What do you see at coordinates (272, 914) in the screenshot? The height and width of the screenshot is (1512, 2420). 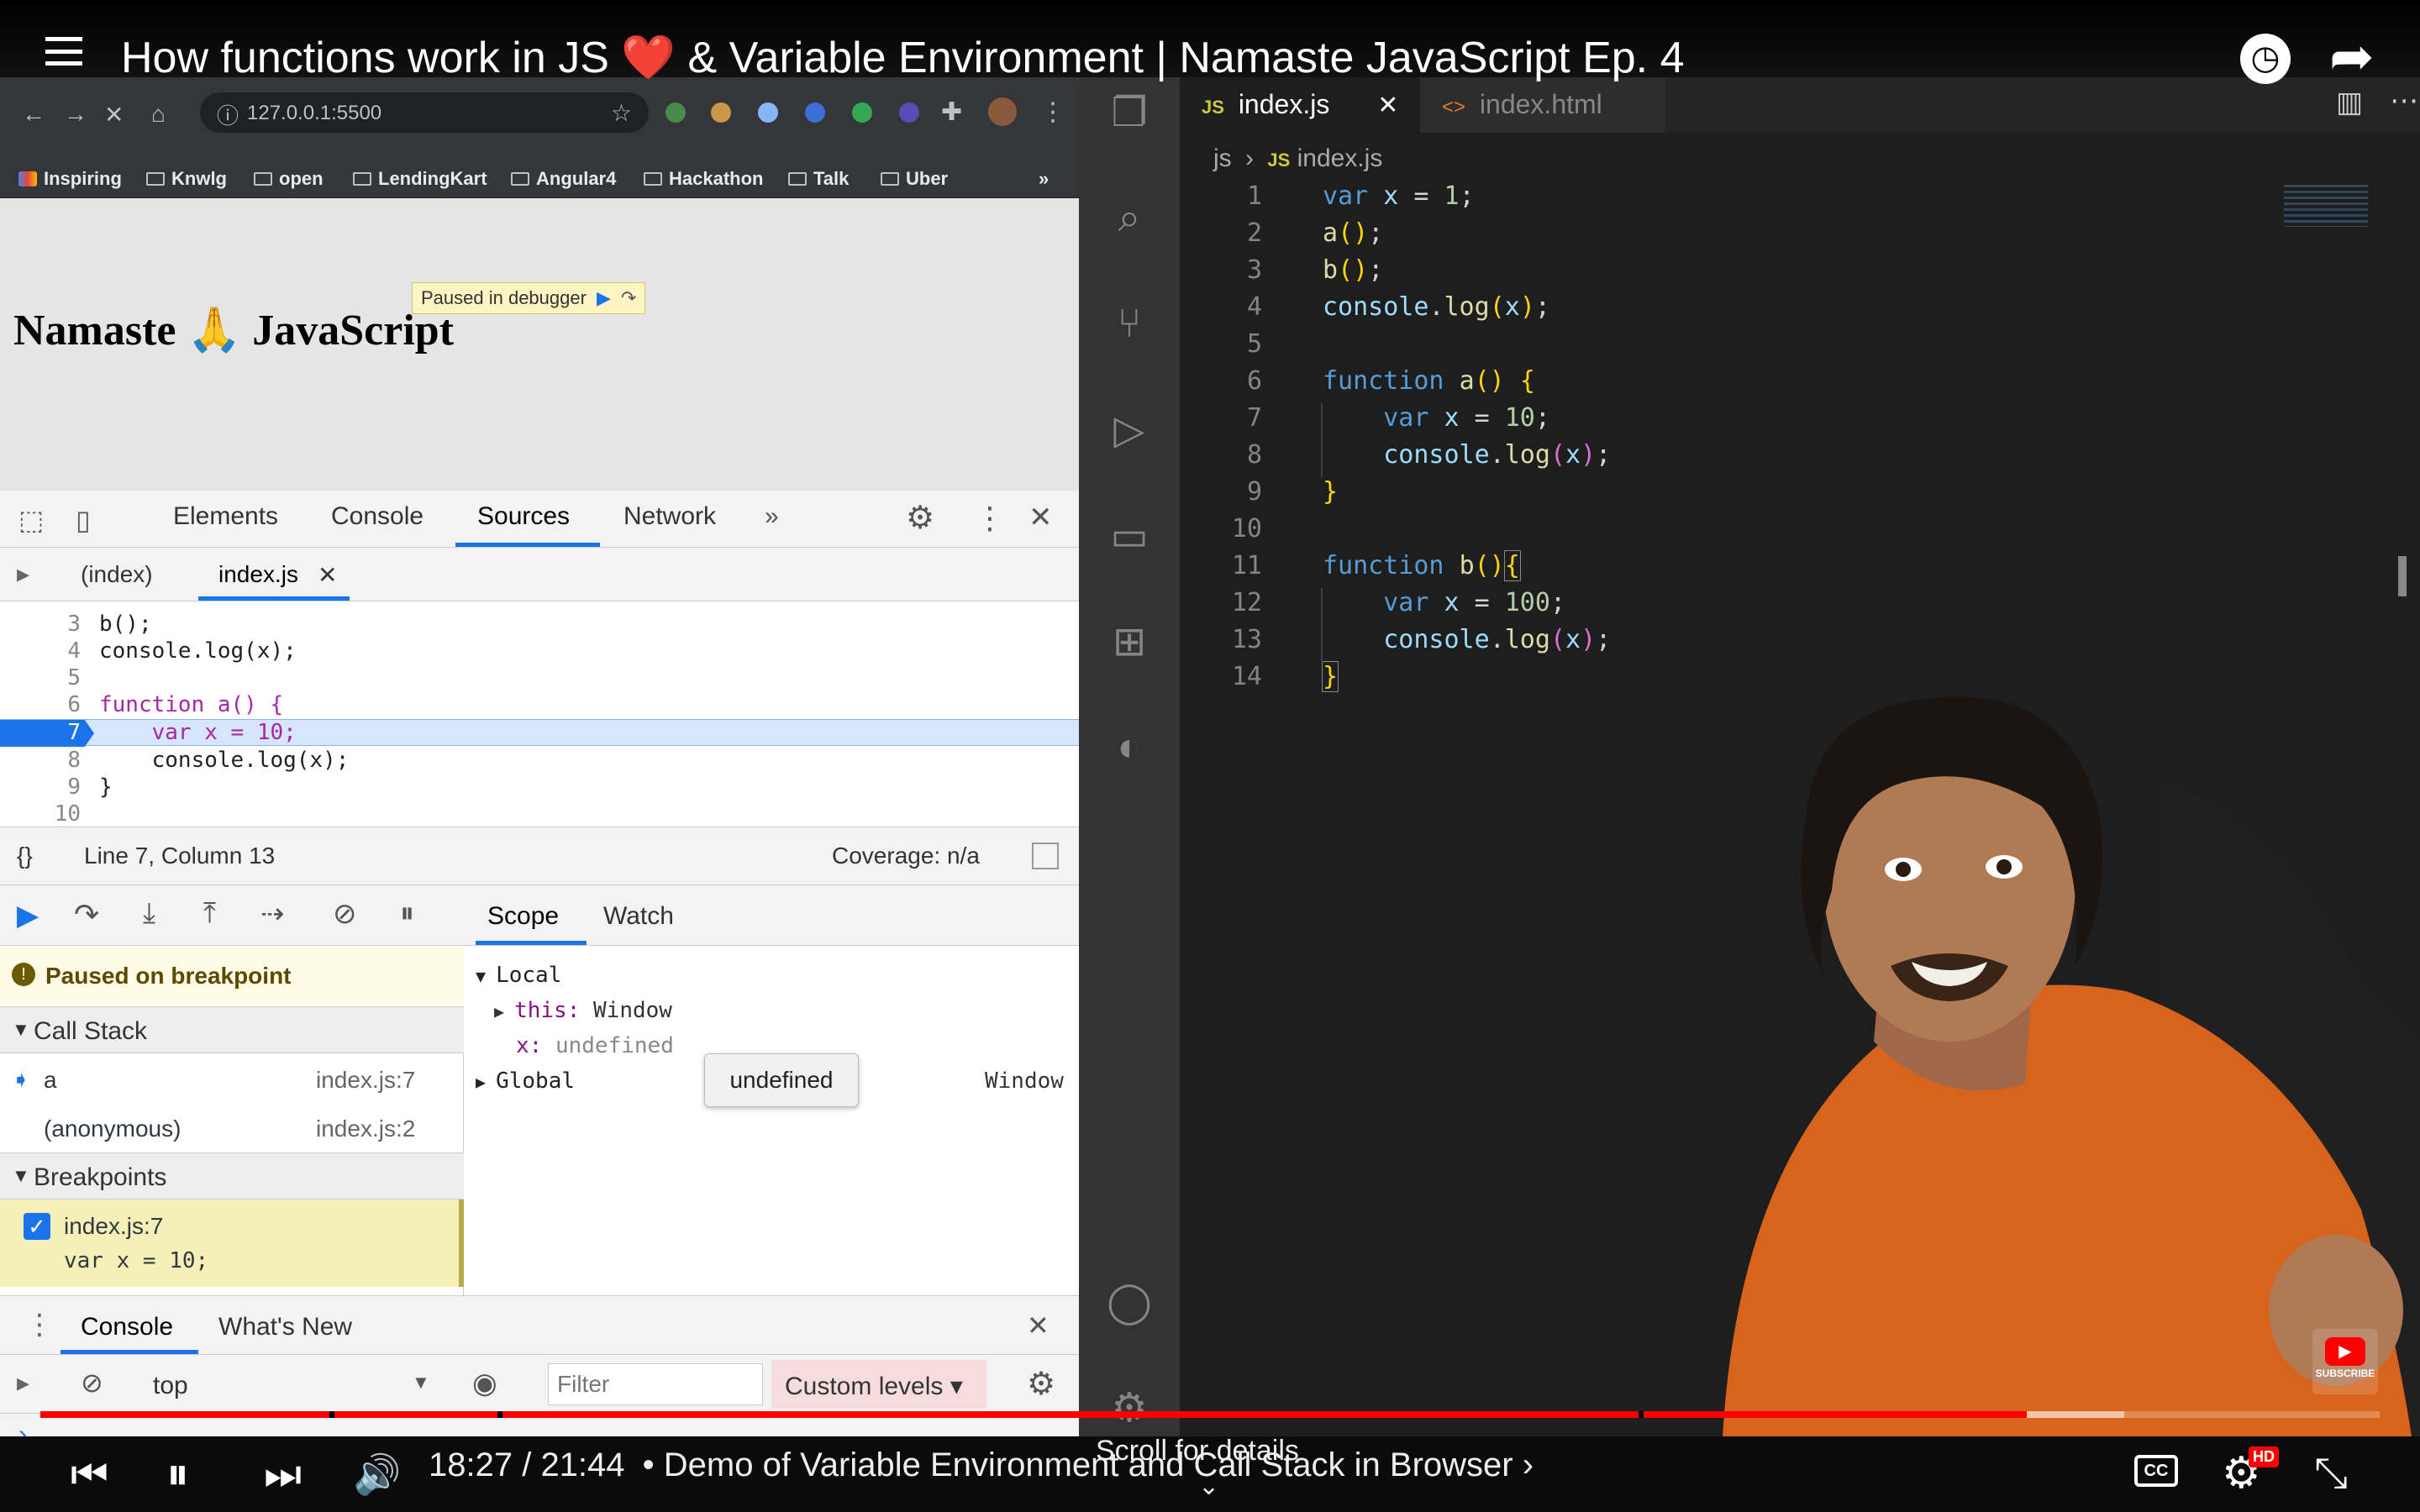 I see `step-icon: ⇢` at bounding box center [272, 914].